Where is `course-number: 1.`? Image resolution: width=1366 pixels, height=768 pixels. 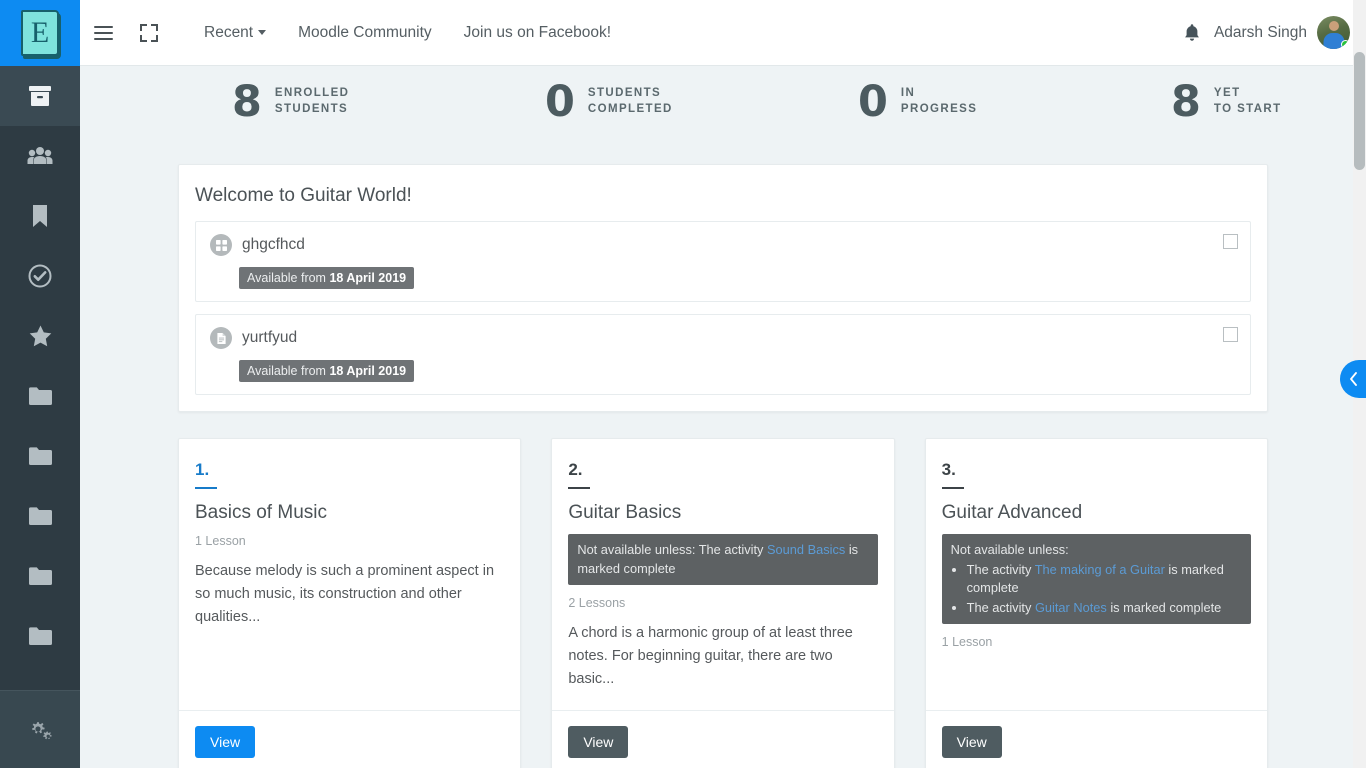 course-number: 1. is located at coordinates (202, 469).